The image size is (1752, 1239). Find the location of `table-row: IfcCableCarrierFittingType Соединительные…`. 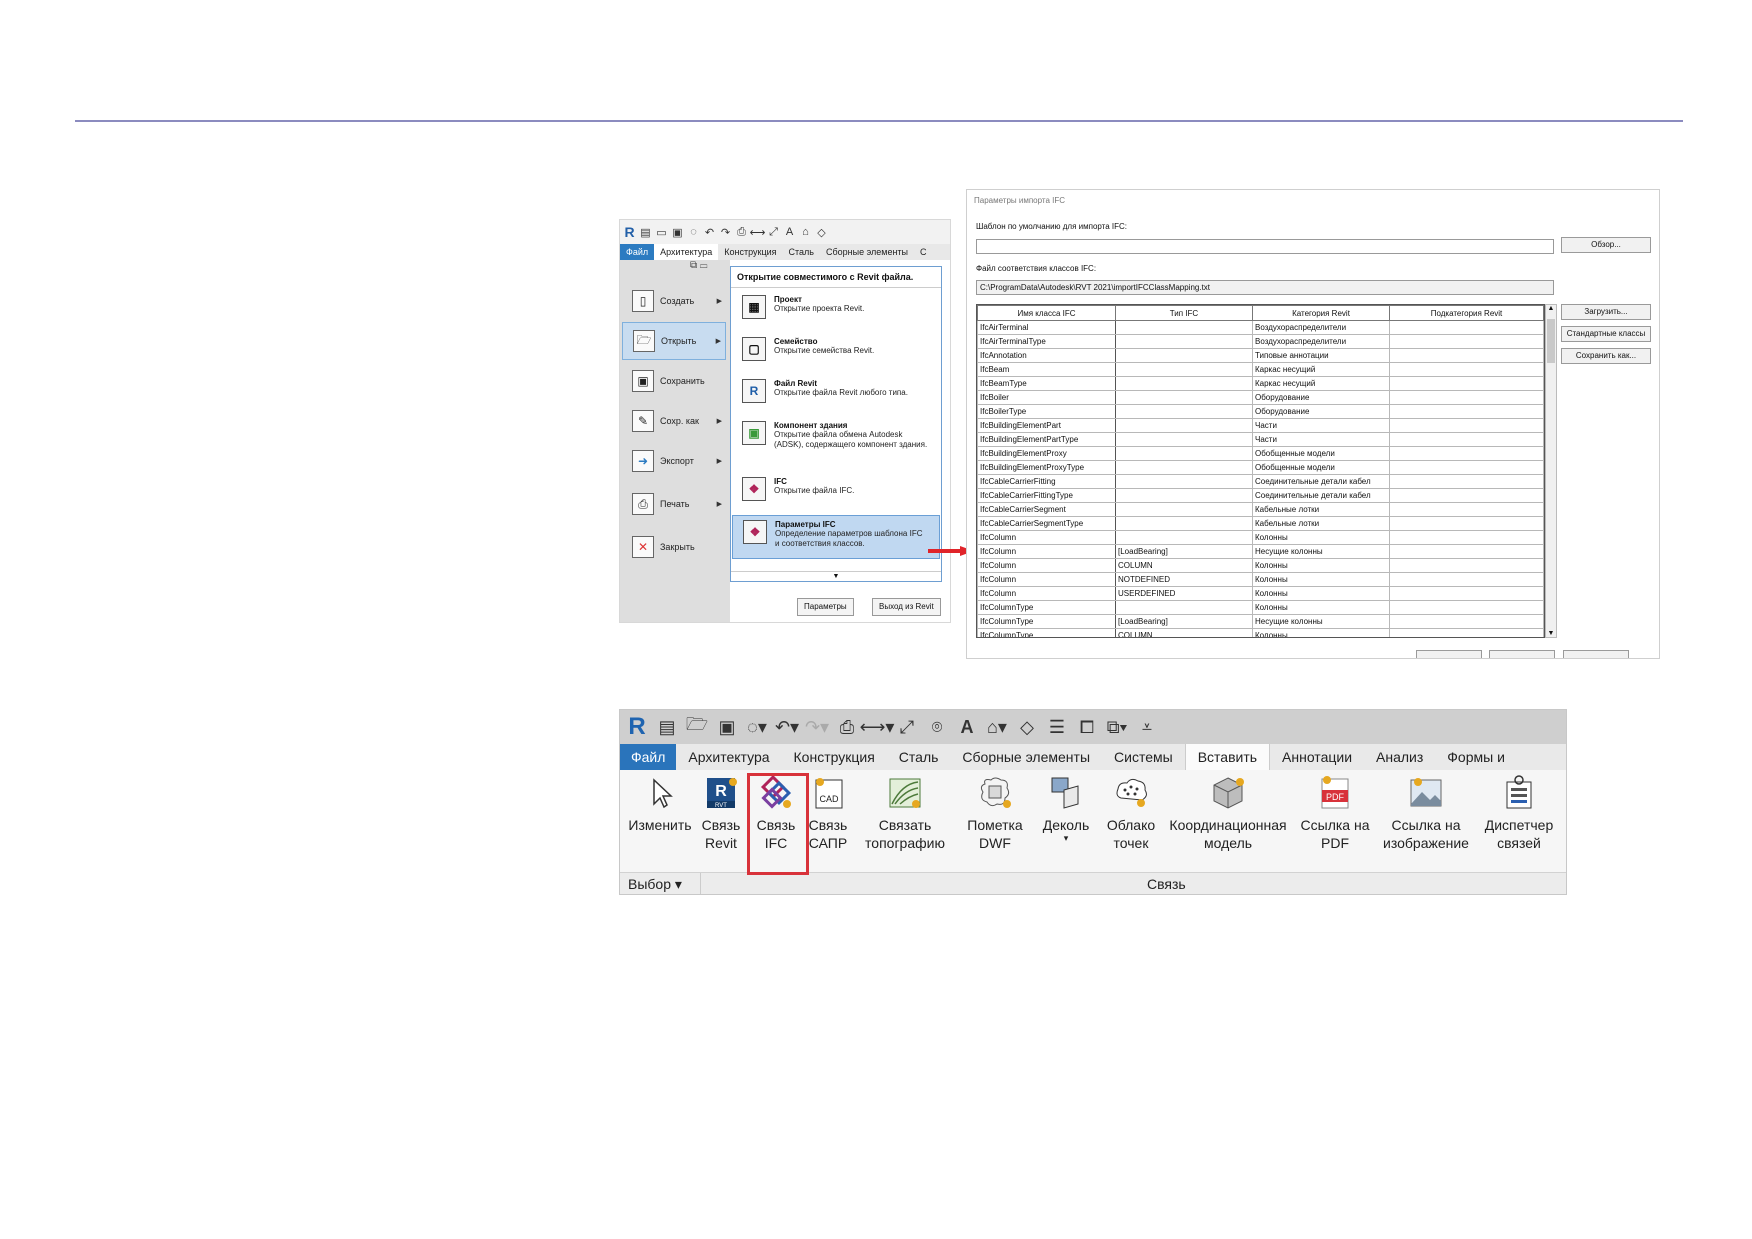

table-row: IfcCableCarrierFittingType Соединительные… is located at coordinates (1260, 495).